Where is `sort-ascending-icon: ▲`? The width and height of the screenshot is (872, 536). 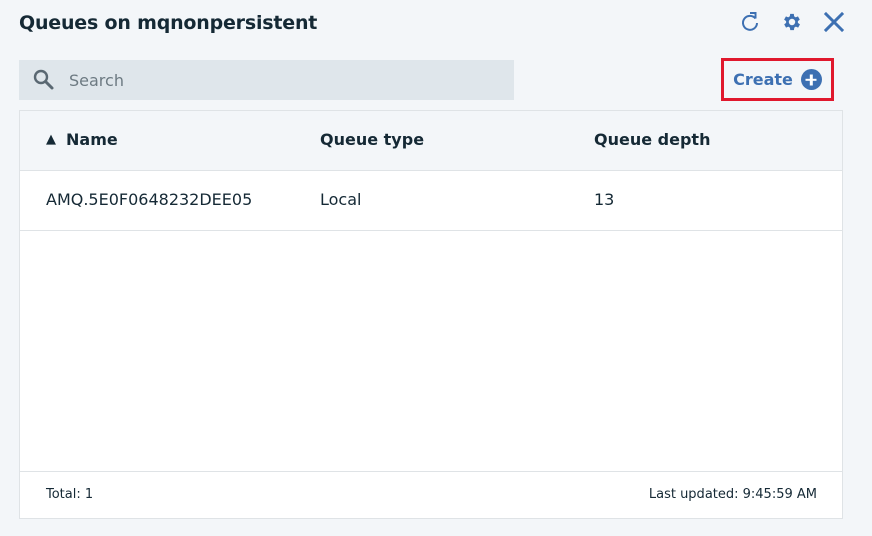 sort-ascending-icon: ▲ is located at coordinates (51, 139).